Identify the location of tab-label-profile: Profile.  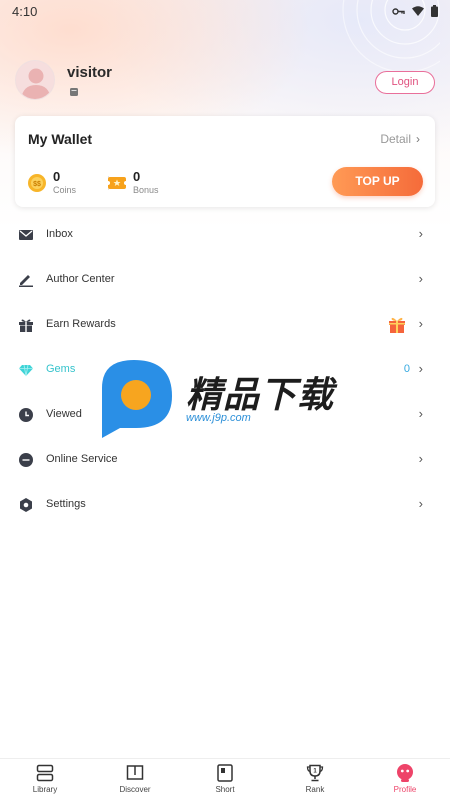
(405, 789).